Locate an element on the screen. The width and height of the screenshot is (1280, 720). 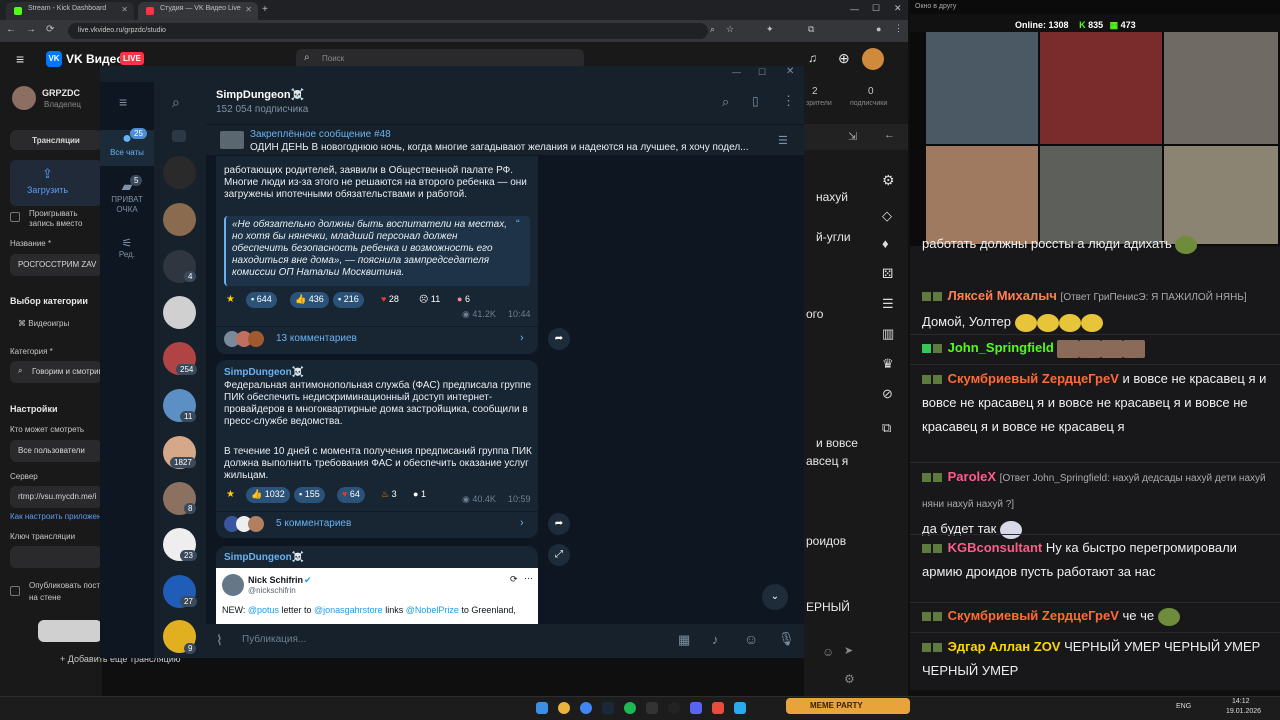
browser-tab-kick: Stream - Kick Dashboard ✕ is located at coordinates (70, 11).